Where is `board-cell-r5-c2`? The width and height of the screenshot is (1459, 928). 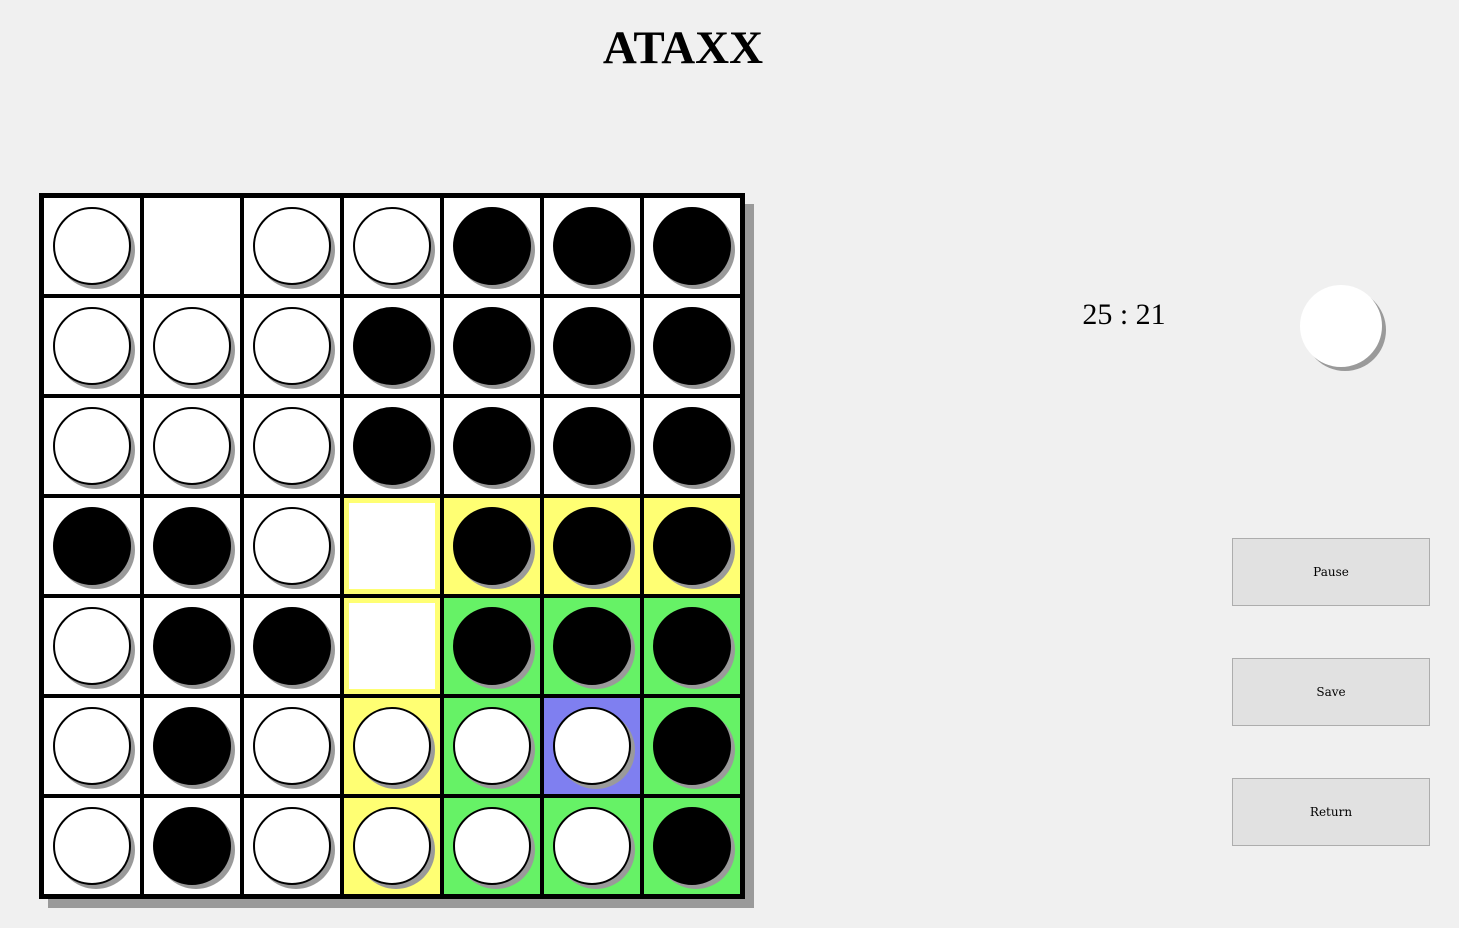
board-cell-r5-c2 is located at coordinates (192, 646).